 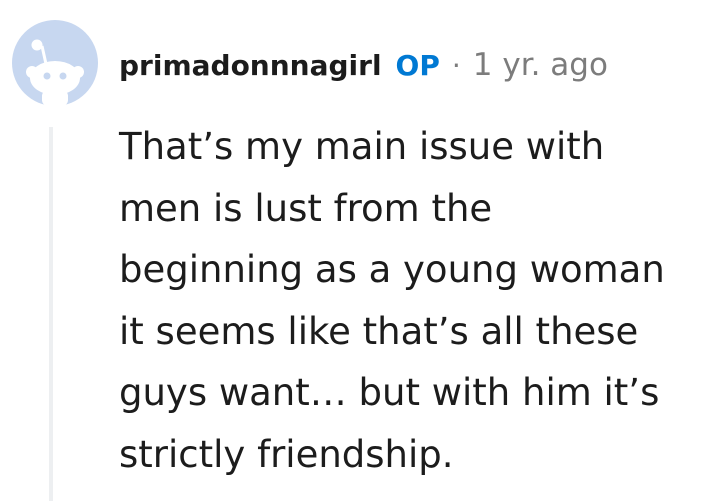 What do you see at coordinates (379, 331) in the screenshot?
I see `comment-body-line: it seems like that’s all these` at bounding box center [379, 331].